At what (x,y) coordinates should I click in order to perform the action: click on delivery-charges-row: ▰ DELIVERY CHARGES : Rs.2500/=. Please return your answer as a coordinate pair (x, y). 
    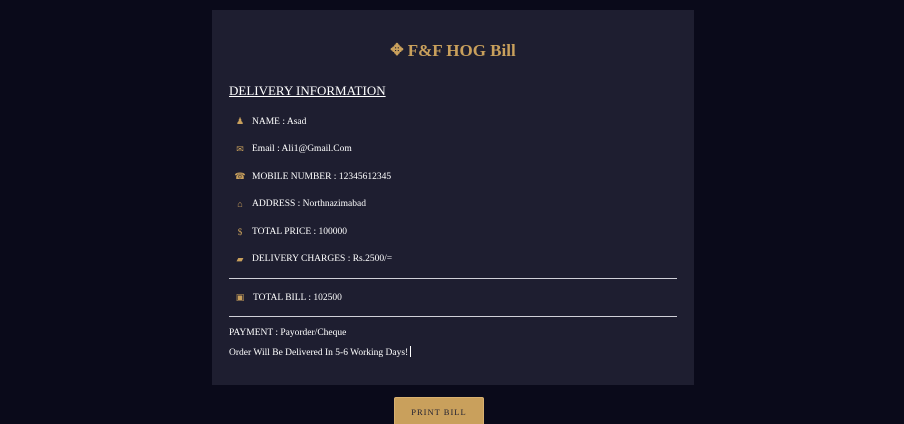
    Looking at the image, I should click on (453, 260).